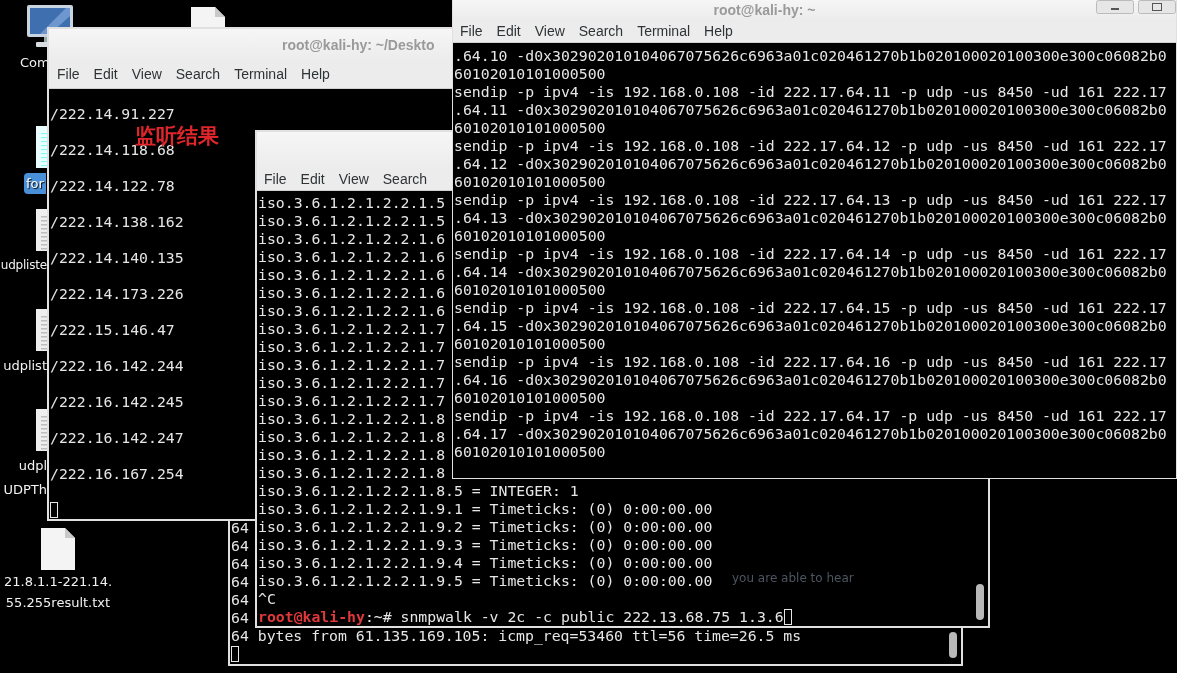 The width and height of the screenshot is (1177, 673). What do you see at coordinates (485, 527) in the screenshot?
I see `terminal-line: iso.3.6.1.2.1.2.2.1.9.2 = Timeticks: (0) 0:00:00.00` at bounding box center [485, 527].